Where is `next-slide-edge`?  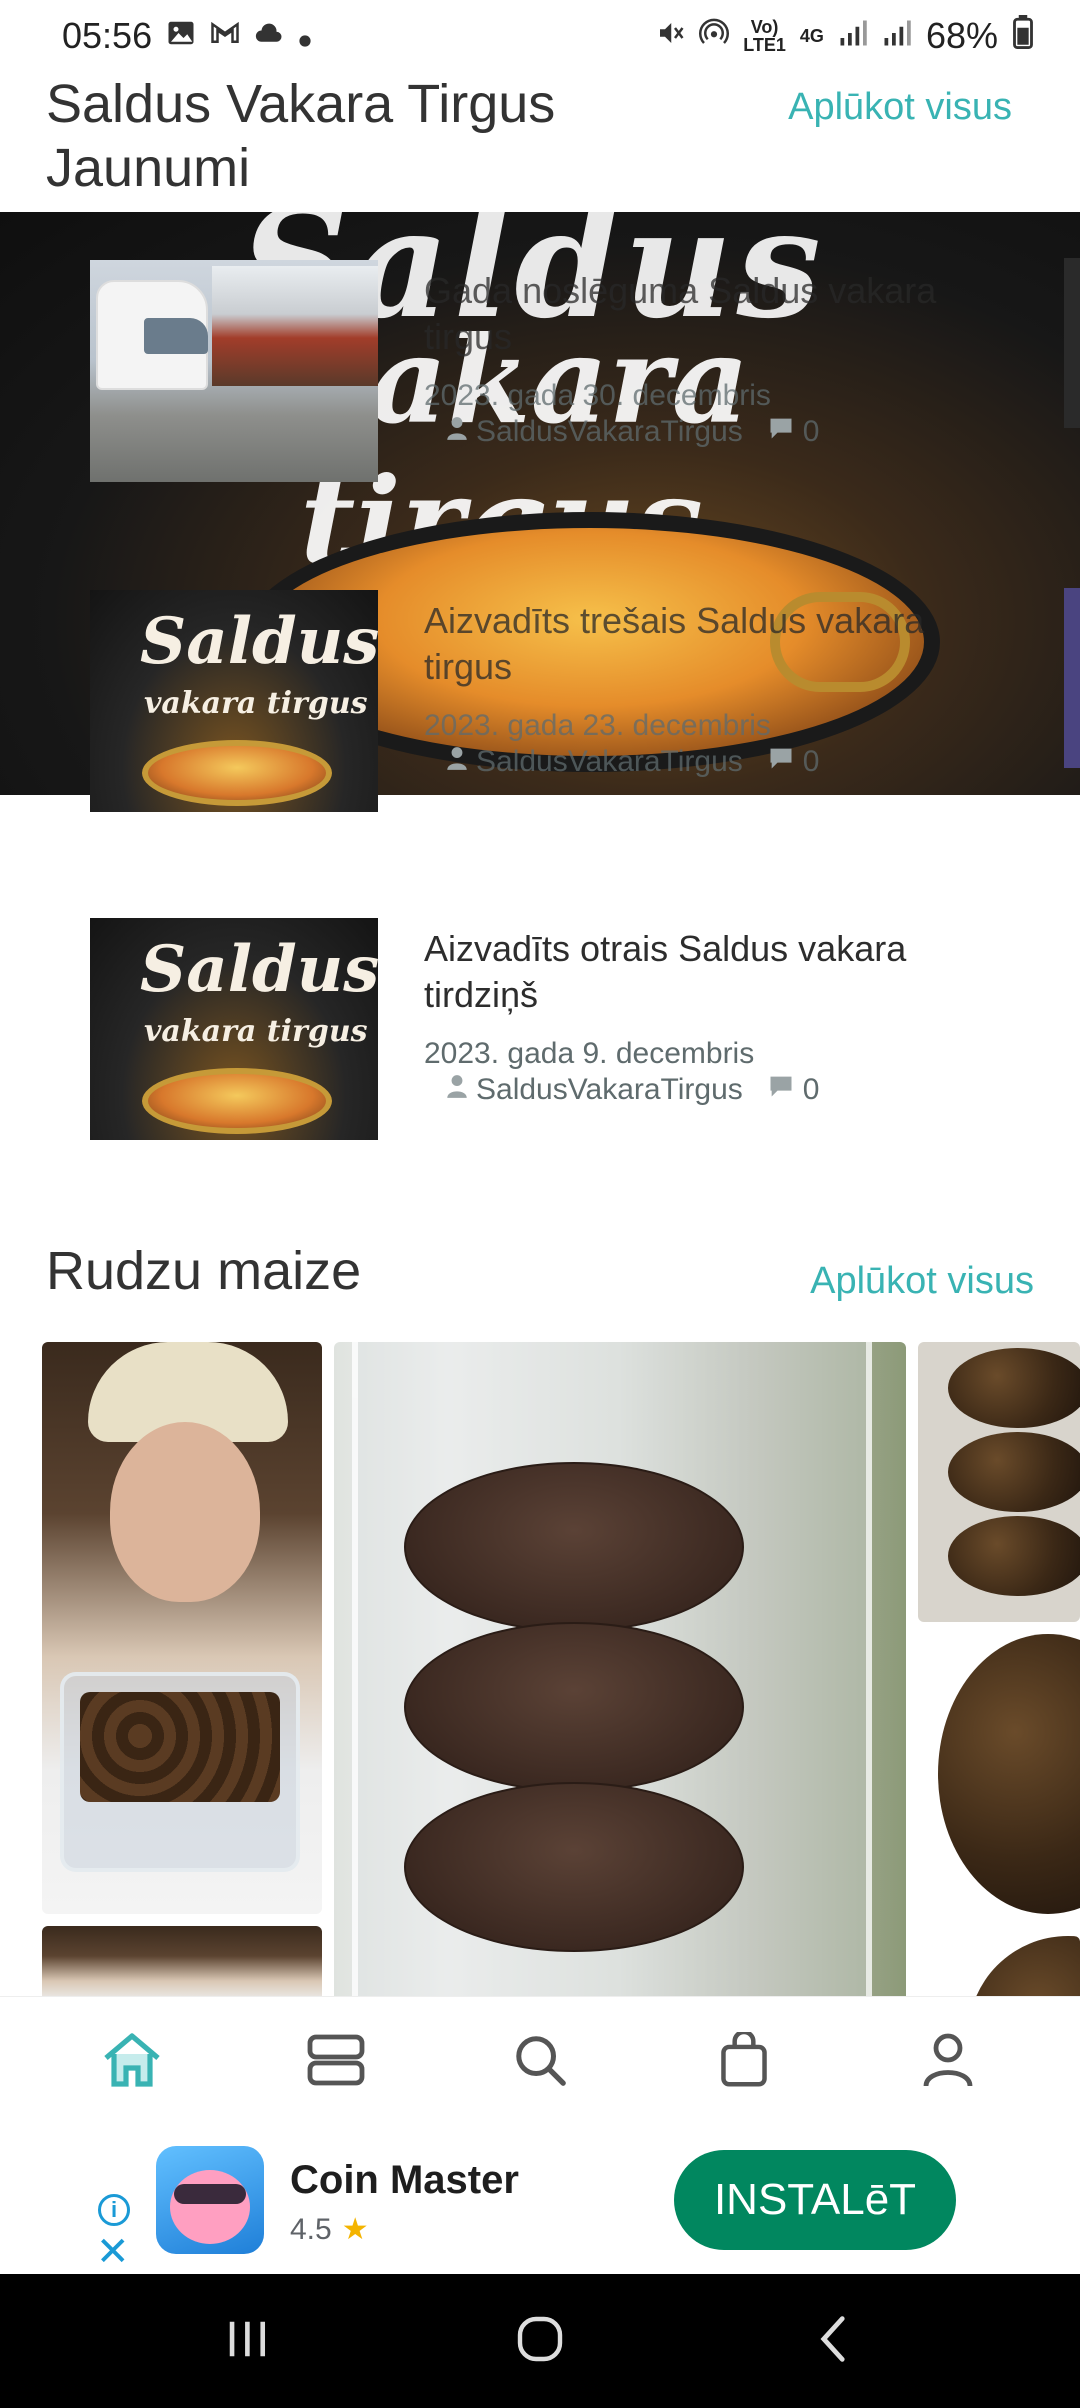 next-slide-edge is located at coordinates (1072, 343).